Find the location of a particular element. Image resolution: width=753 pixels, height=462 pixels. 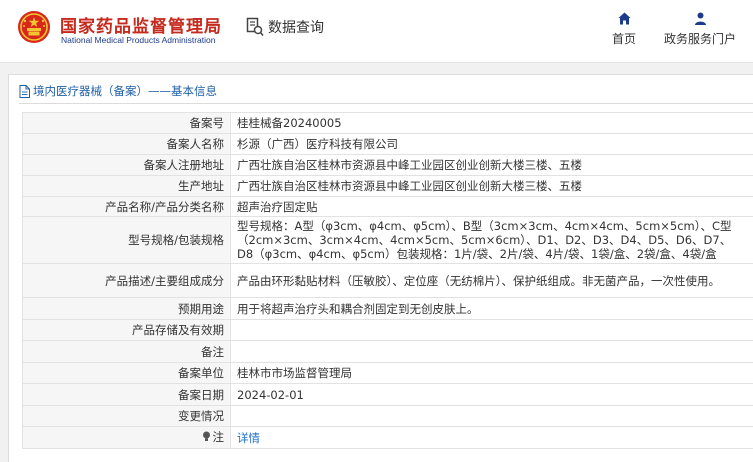

row-label: 备案号 is located at coordinates (126, 123).